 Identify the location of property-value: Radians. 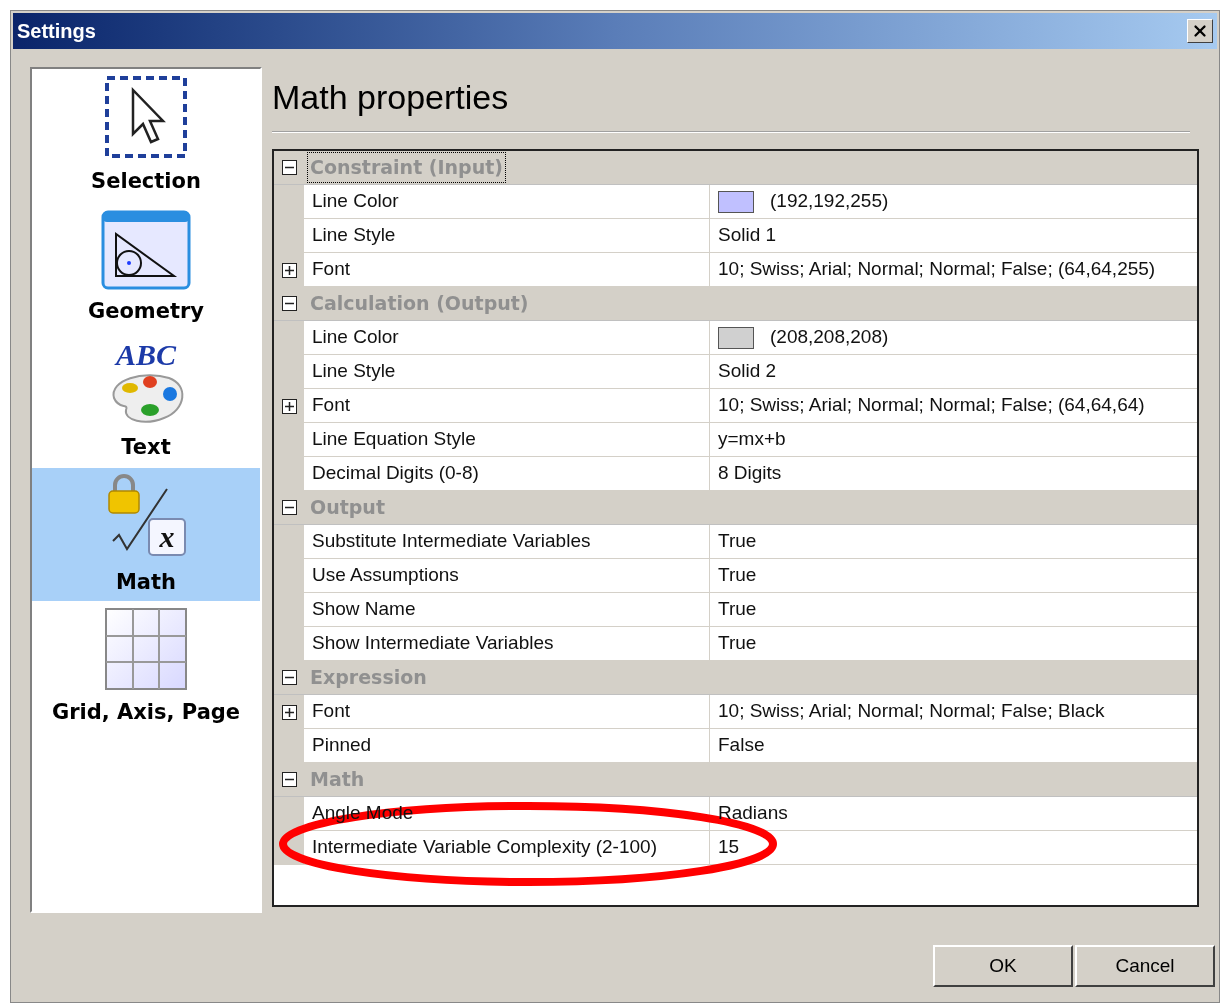
(953, 814).